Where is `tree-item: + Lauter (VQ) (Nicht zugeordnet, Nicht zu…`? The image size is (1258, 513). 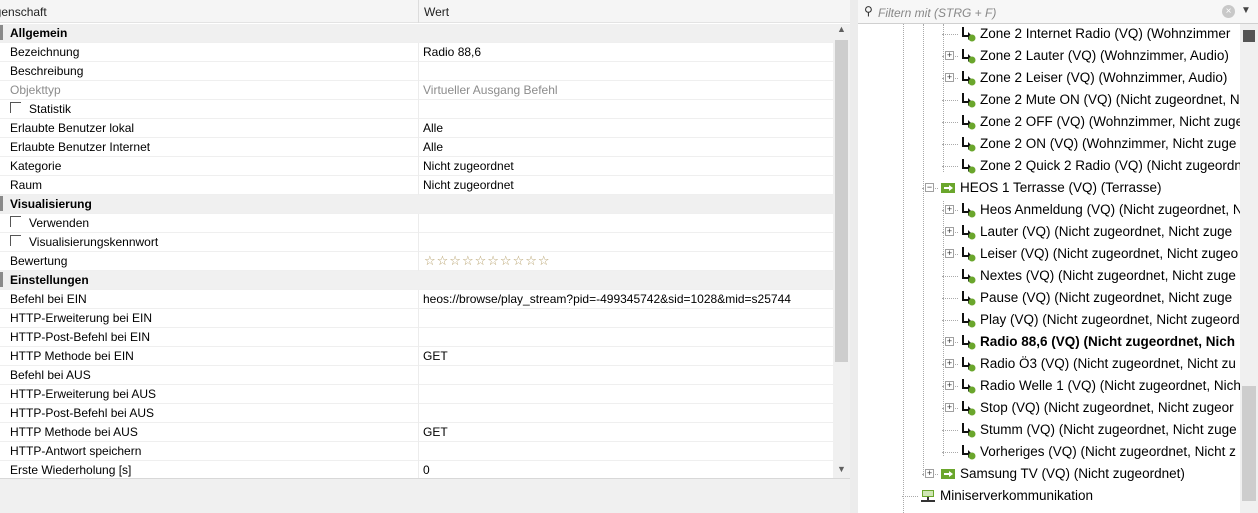 tree-item: + Lauter (VQ) (Nicht zugeordnet, Nicht zu… is located at coordinates (1091, 232).